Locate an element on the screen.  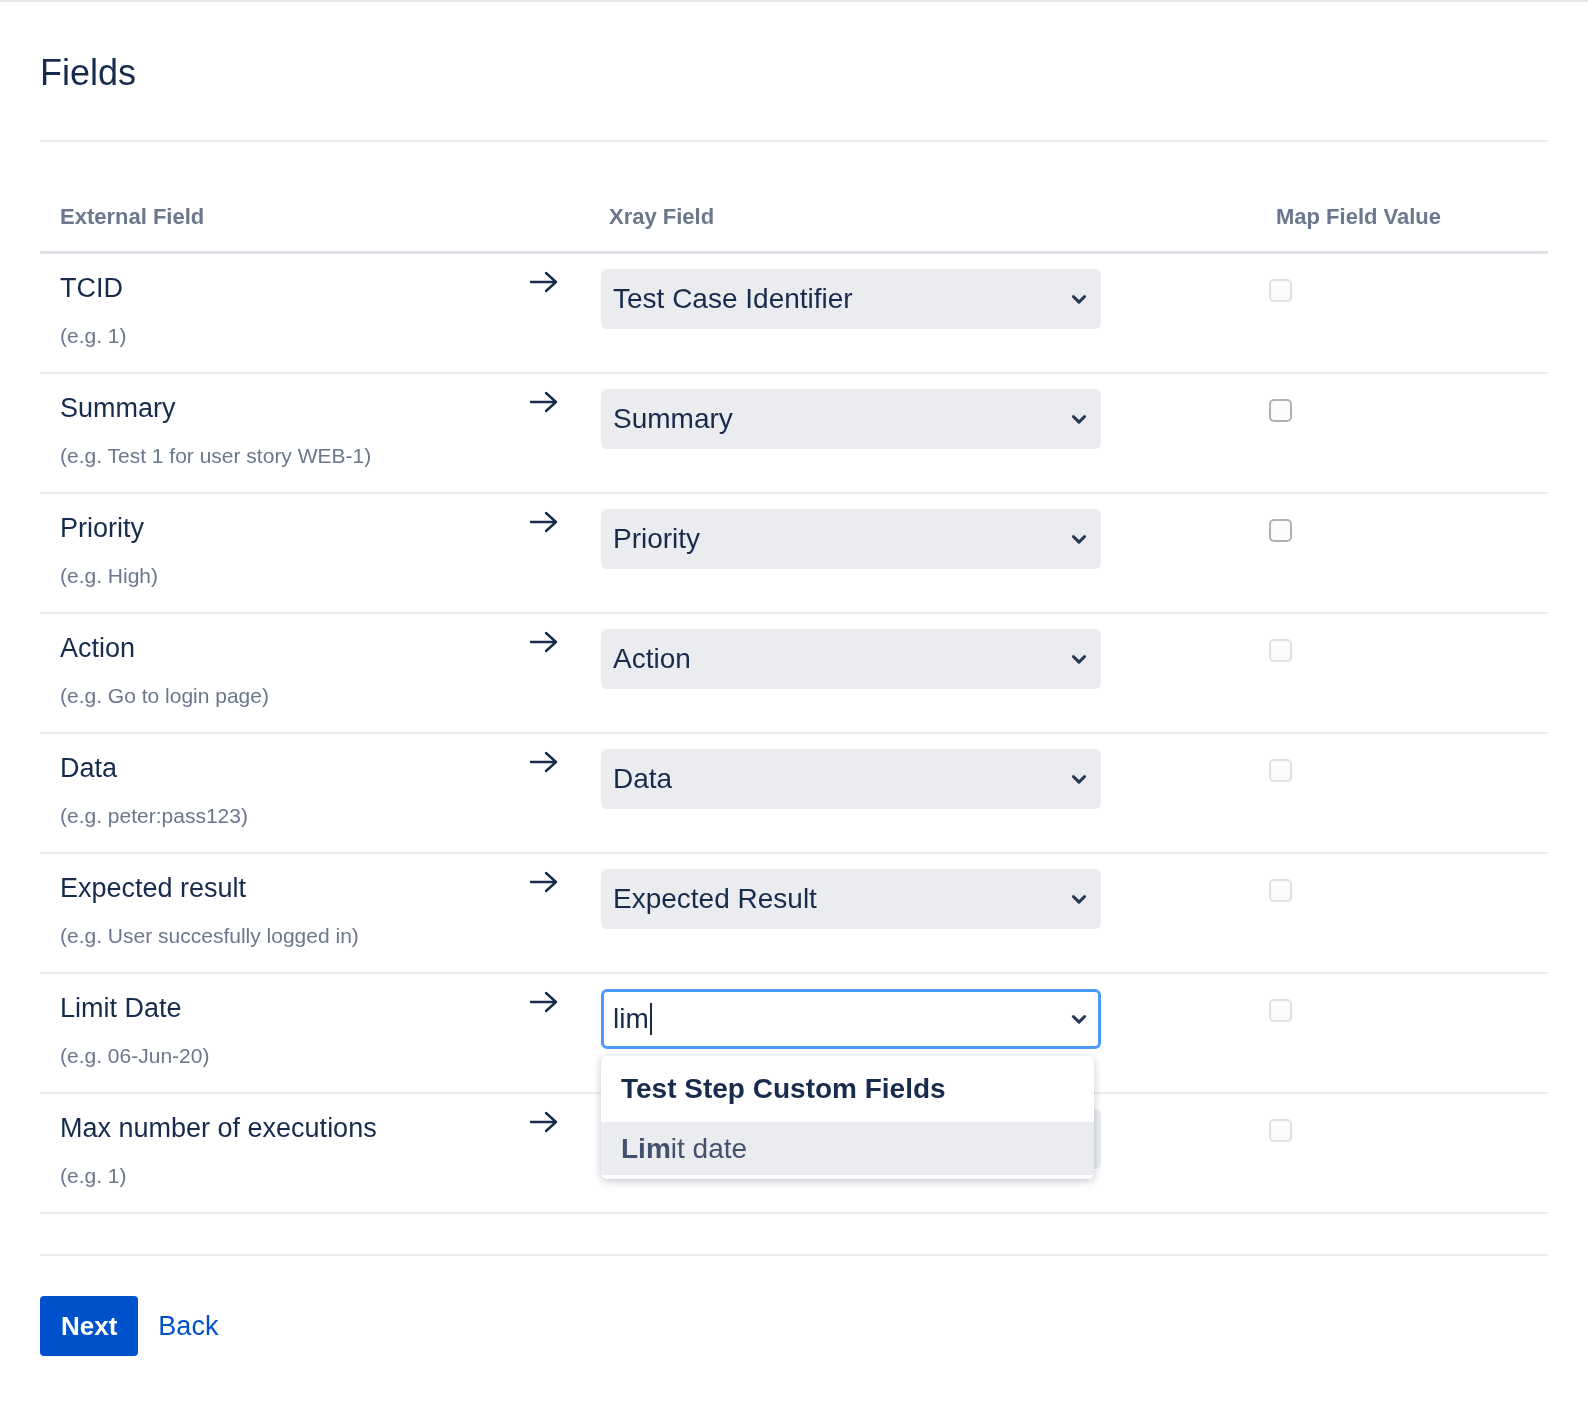
field-name: Summary is located at coordinates (118, 408).